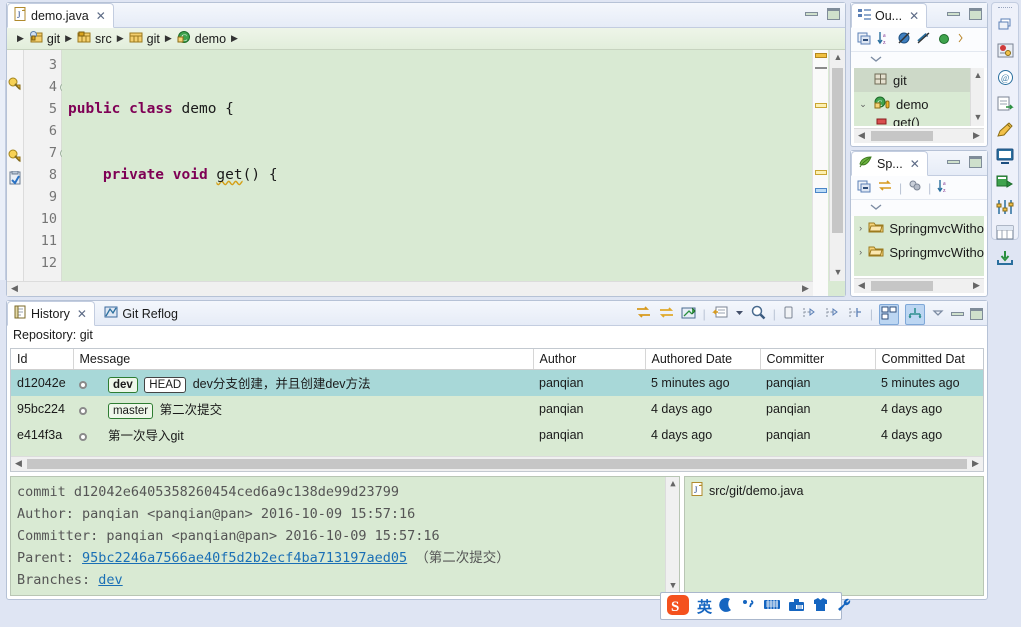  I want to click on outline-item-demo: ⌄ C demo, so click(919, 104).